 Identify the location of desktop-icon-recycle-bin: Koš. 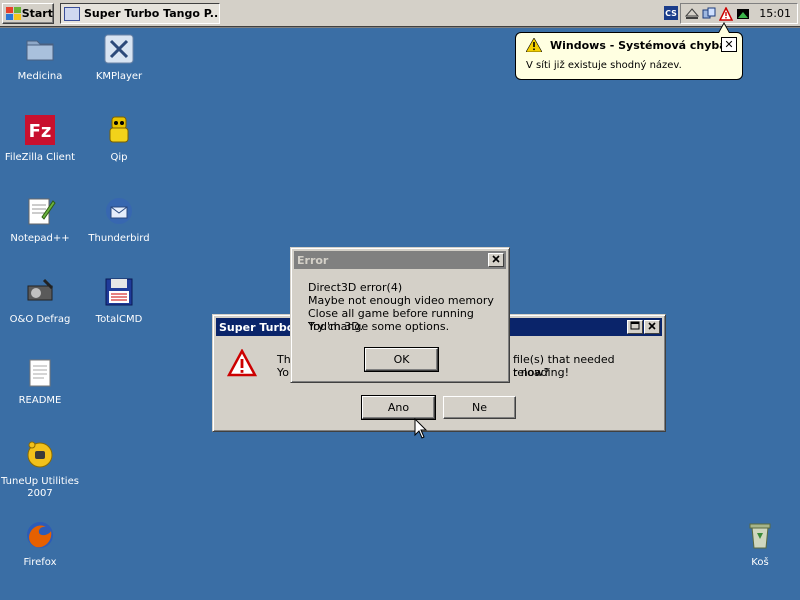
(760, 544).